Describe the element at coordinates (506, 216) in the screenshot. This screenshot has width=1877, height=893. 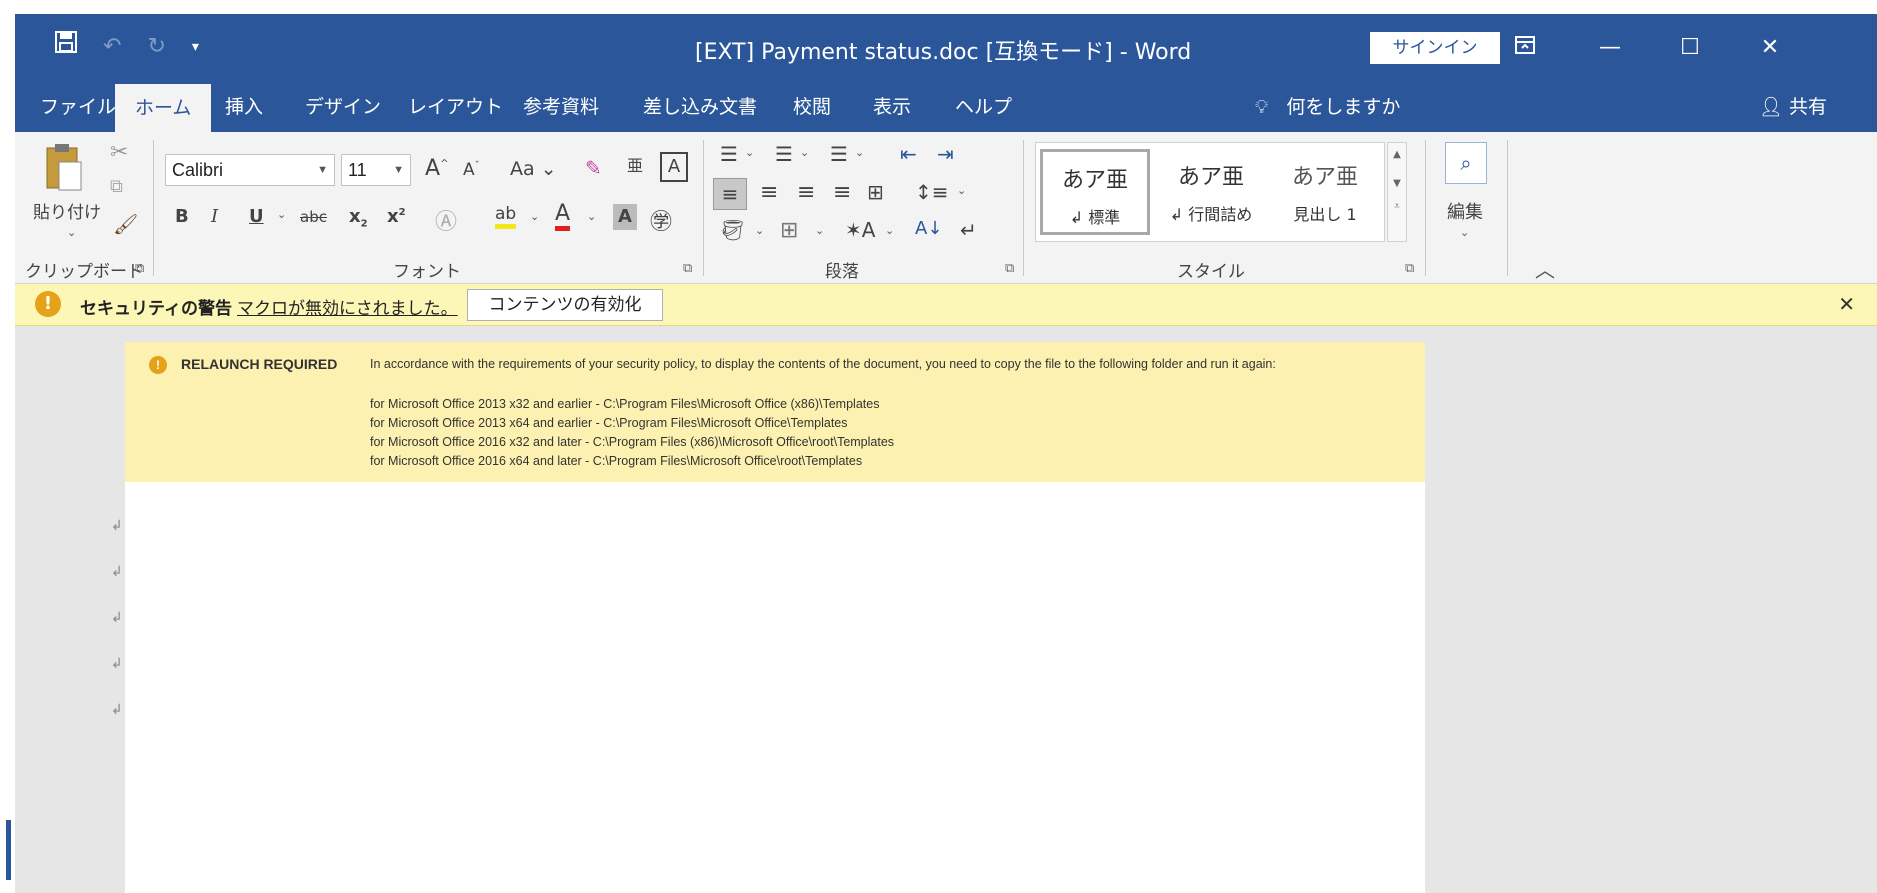
I see `highlight-color-icon: ab` at that location.